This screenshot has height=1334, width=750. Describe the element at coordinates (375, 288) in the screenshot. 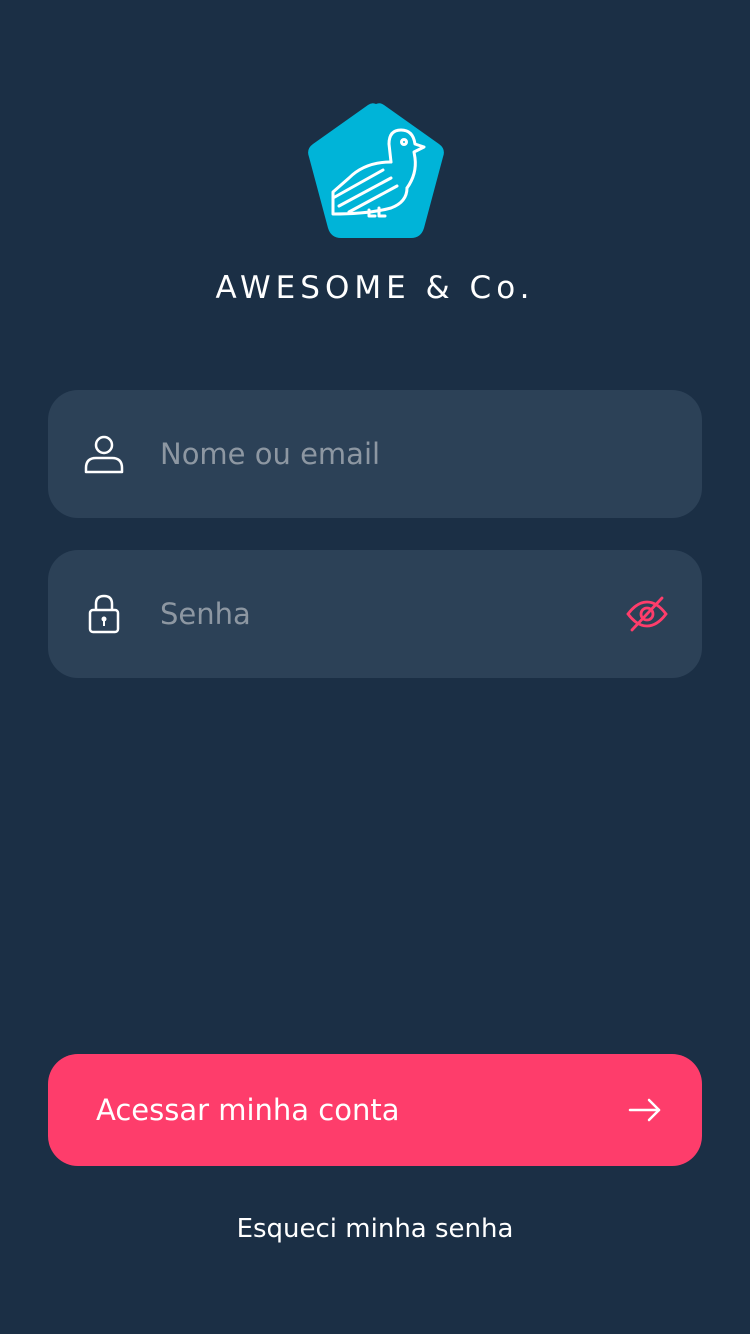

I see `brand-name: AWESOME & Co.` at that location.